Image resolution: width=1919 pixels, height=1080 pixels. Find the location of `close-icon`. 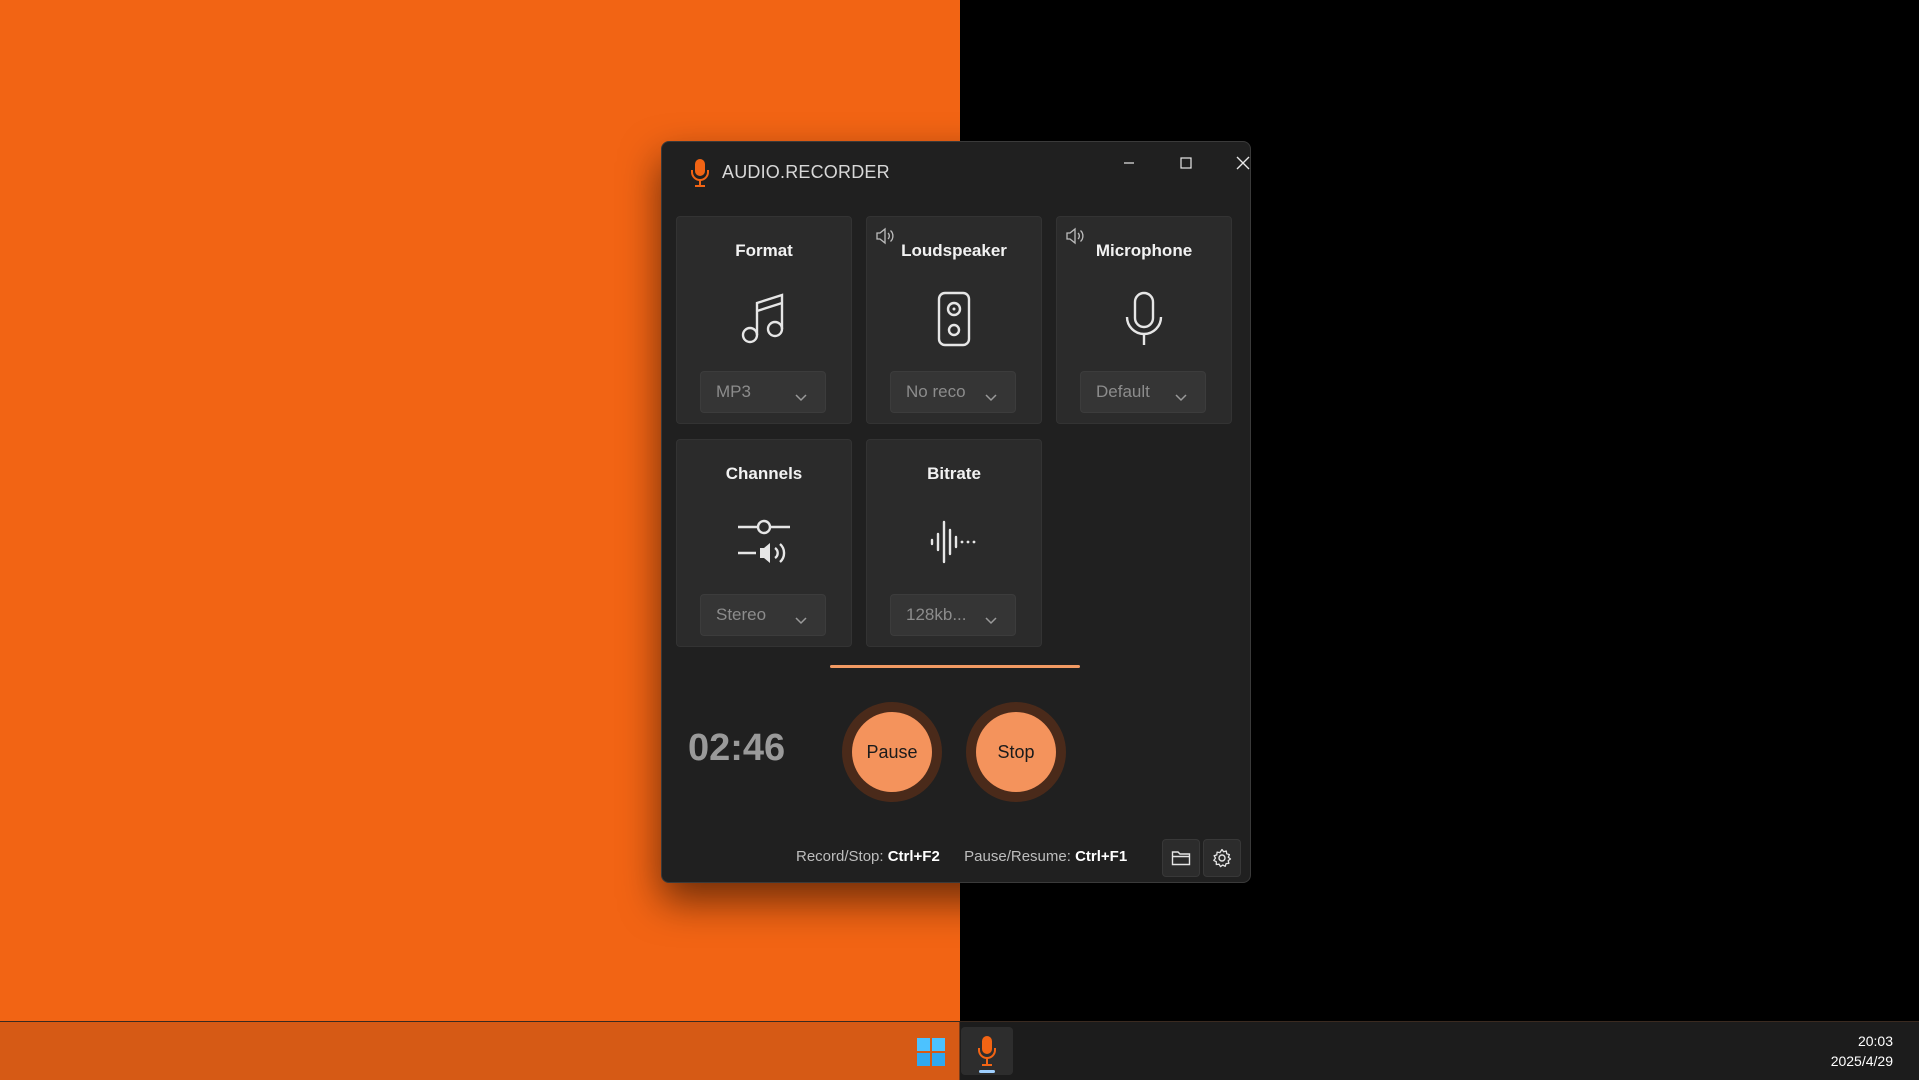

close-icon is located at coordinates (1243, 163).